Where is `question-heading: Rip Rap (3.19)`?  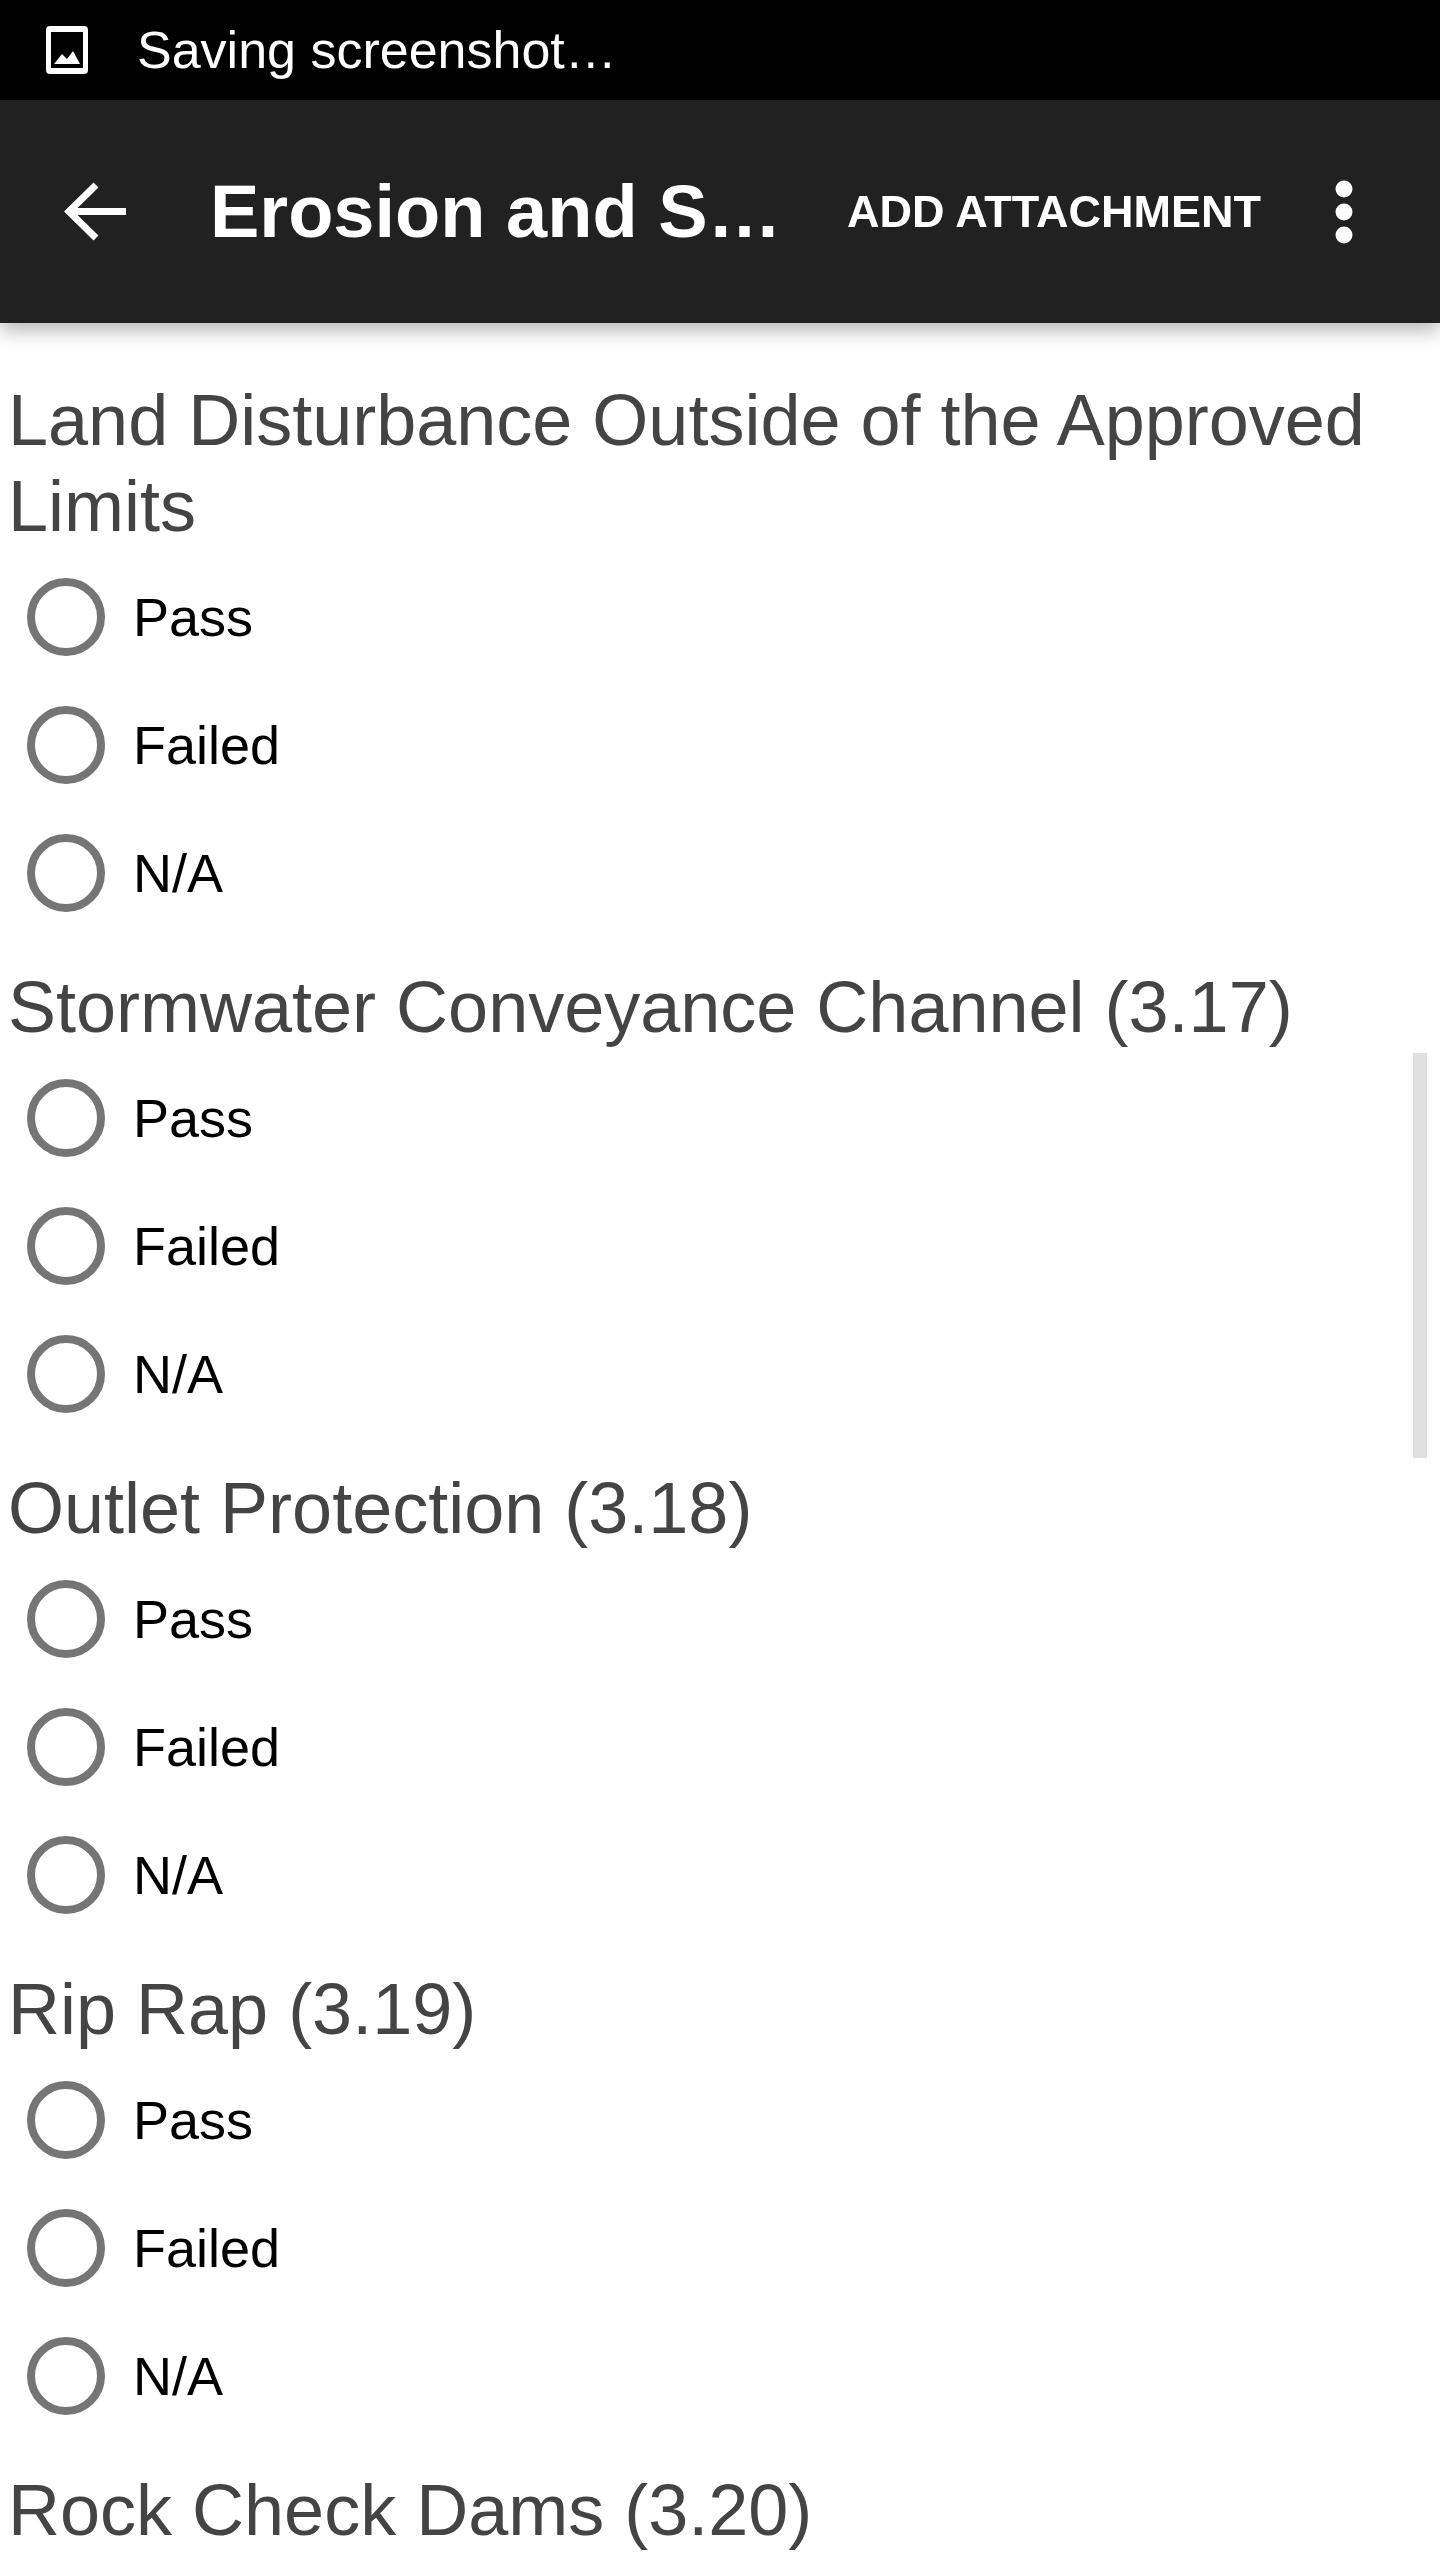
question-heading: Rip Rap (3.19) is located at coordinates (242, 2009).